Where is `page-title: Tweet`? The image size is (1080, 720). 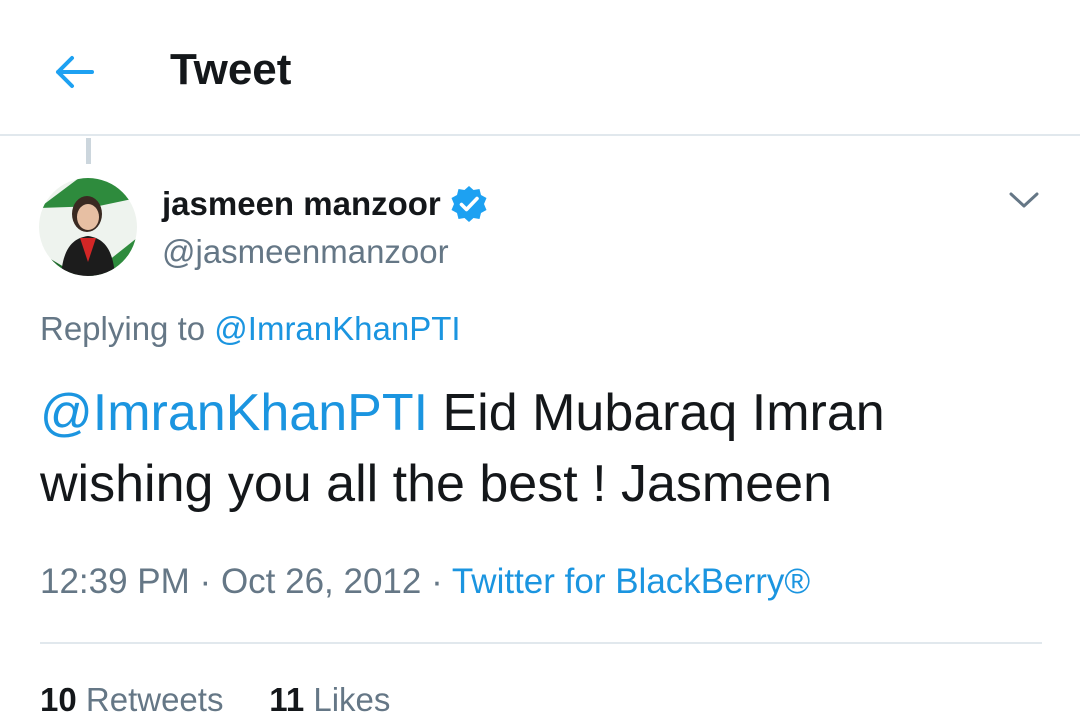
page-title: Tweet is located at coordinates (231, 69).